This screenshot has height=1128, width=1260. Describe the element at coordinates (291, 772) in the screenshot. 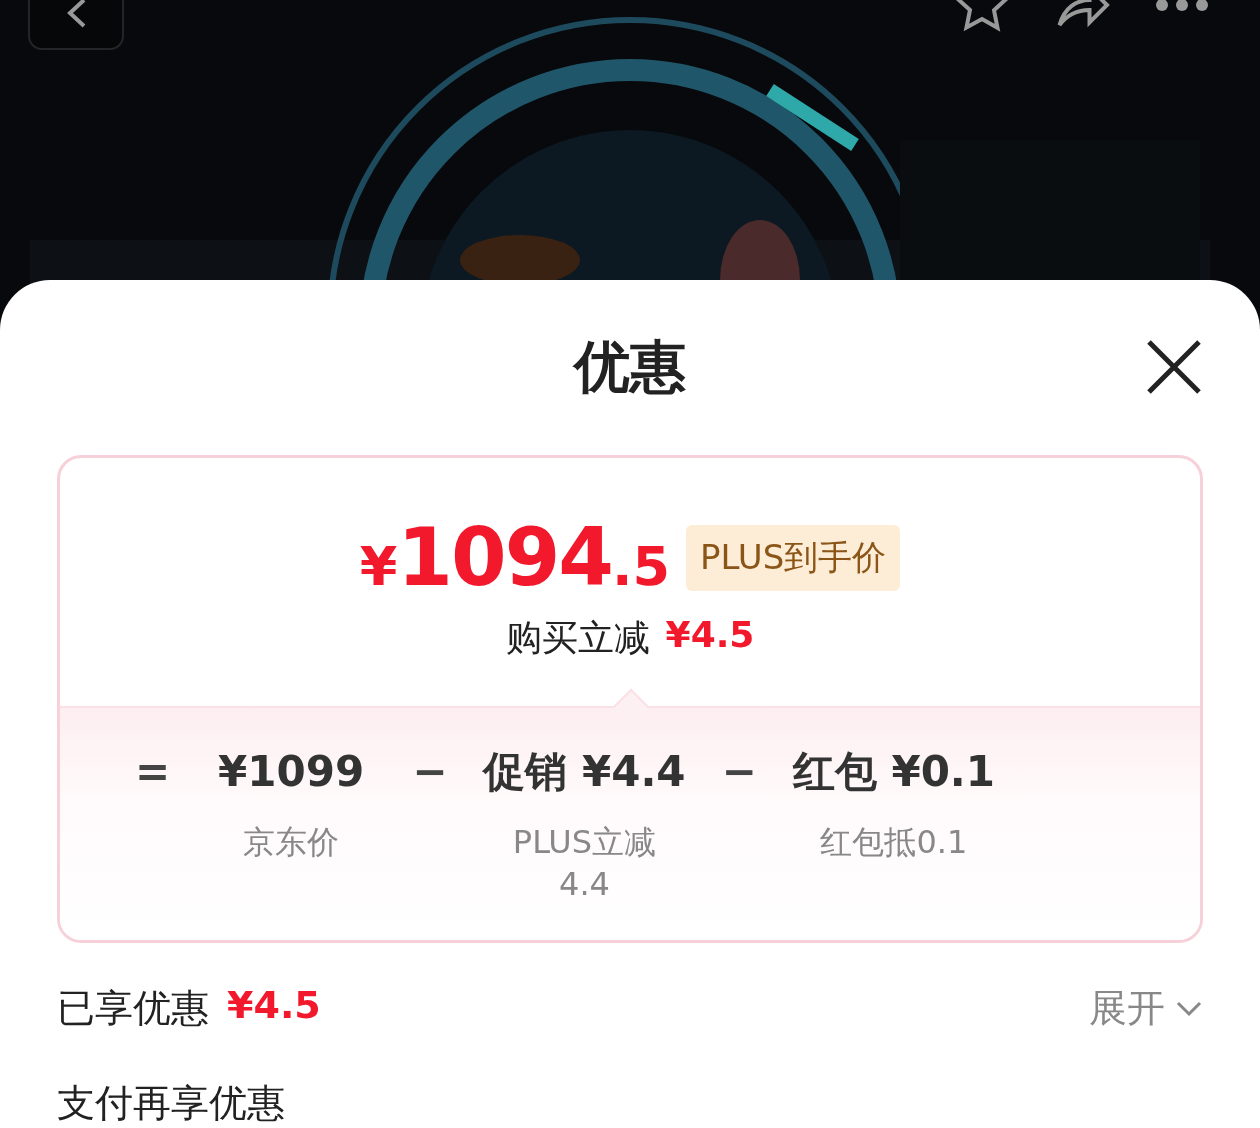

I see `price-term: ¥1099` at that location.